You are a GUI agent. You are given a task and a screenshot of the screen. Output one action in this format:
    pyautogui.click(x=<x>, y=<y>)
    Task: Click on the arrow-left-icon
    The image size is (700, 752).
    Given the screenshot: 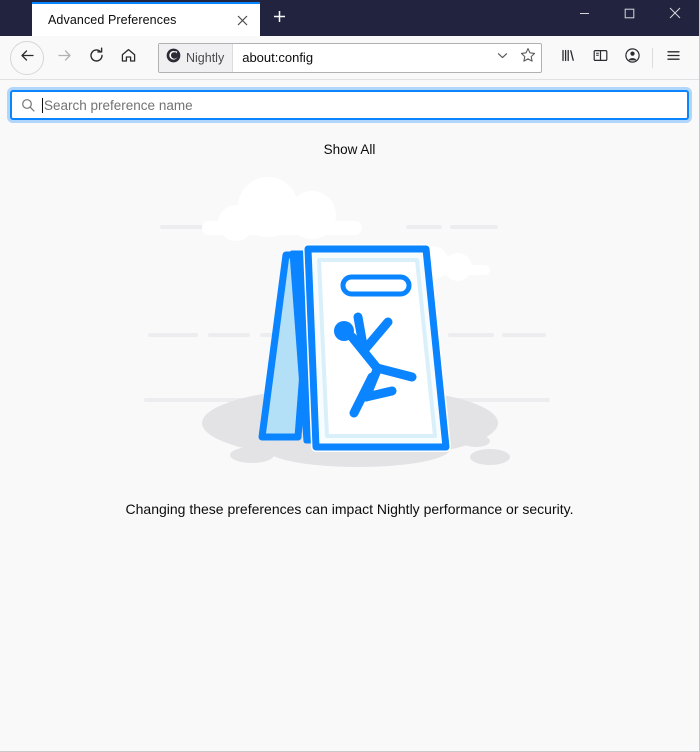 What is the action you would take?
    pyautogui.click(x=27, y=58)
    